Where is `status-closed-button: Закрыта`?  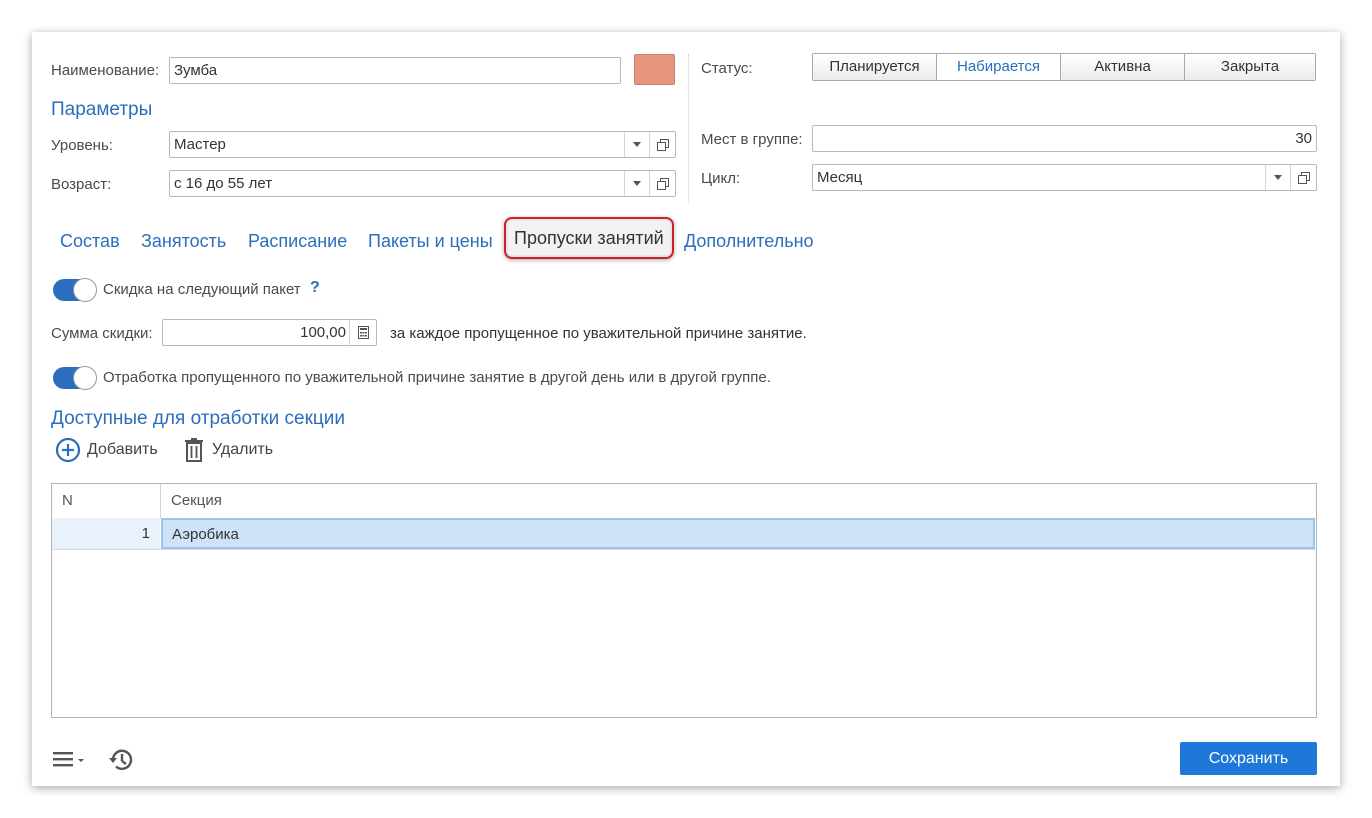
status-closed-button: Закрыта is located at coordinates (1250, 67).